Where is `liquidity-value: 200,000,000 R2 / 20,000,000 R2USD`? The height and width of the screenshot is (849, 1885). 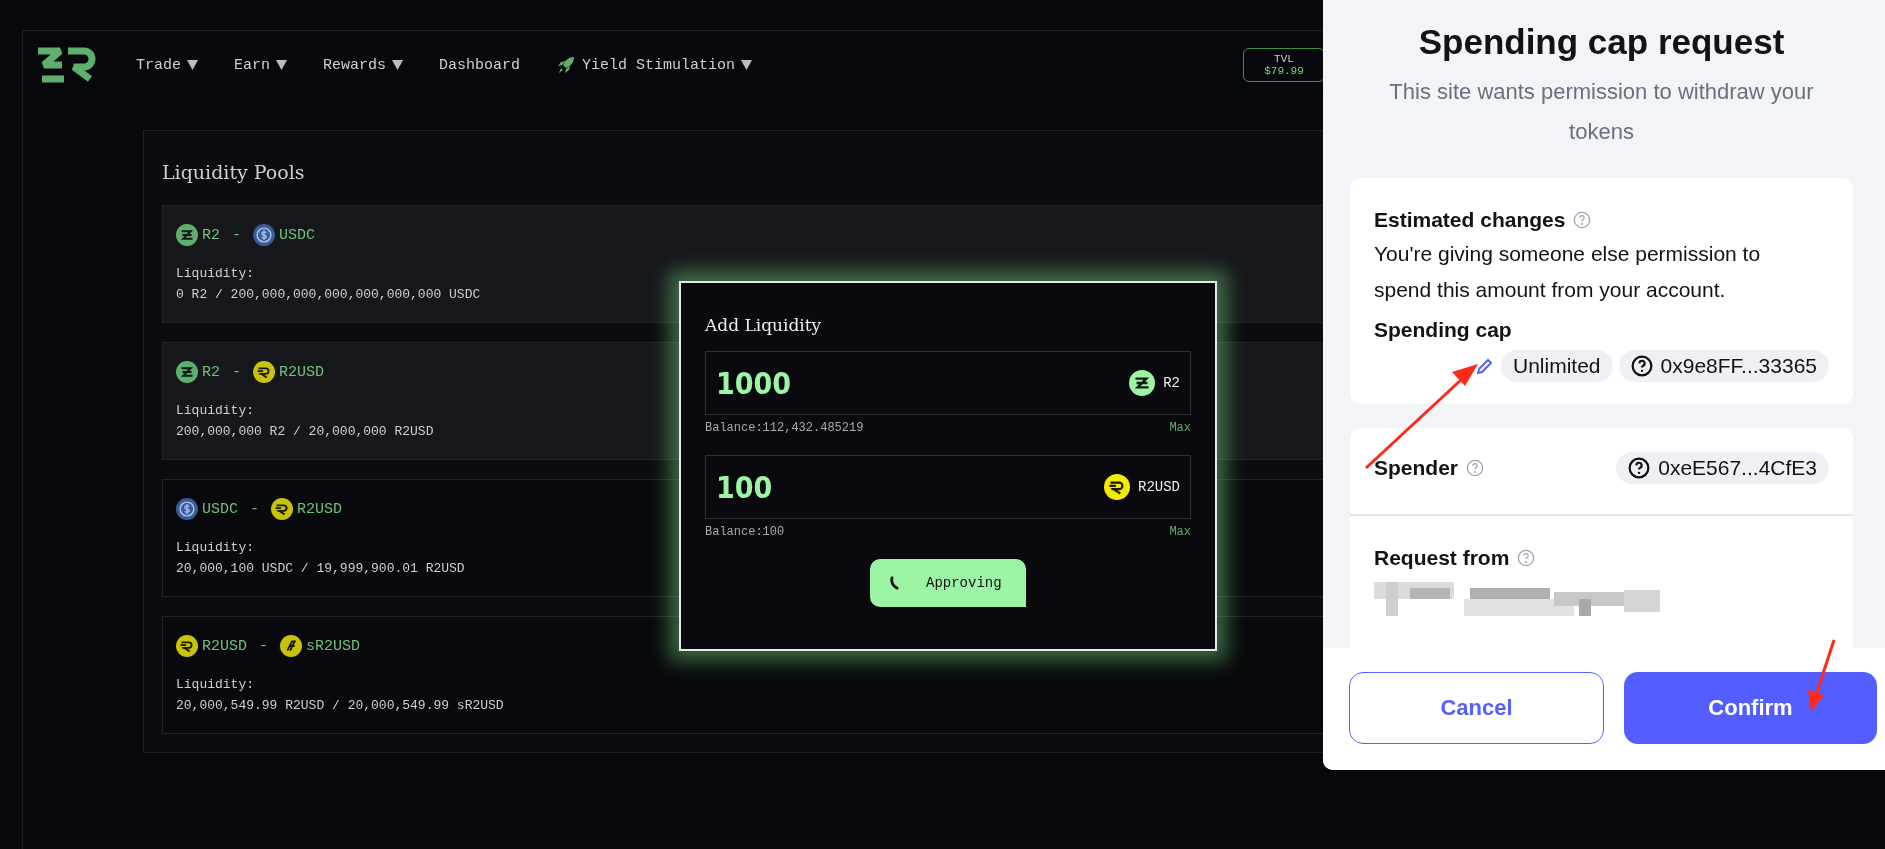 liquidity-value: 200,000,000 R2 / 20,000,000 R2USD is located at coordinates (305, 431).